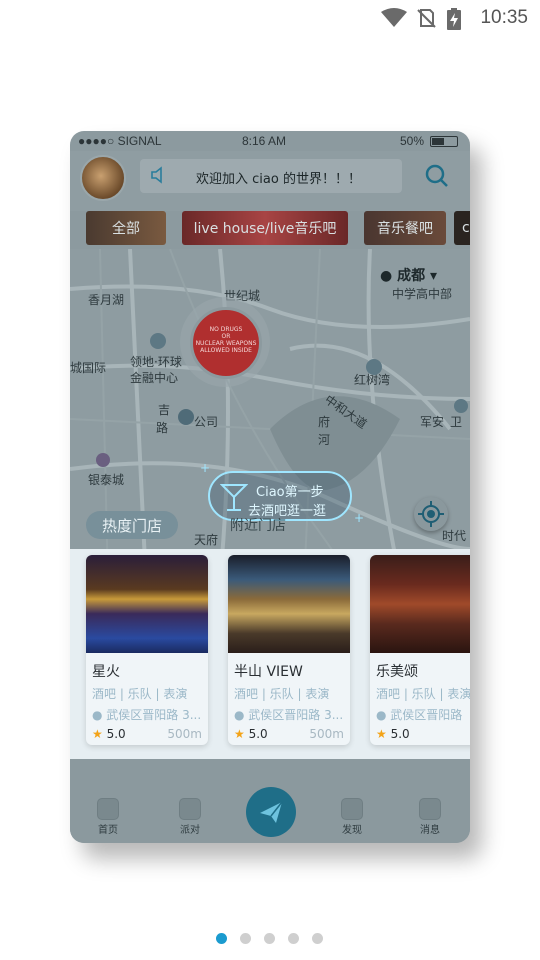 This screenshot has height=960, width=540. I want to click on category-all: 全部, so click(126, 228).